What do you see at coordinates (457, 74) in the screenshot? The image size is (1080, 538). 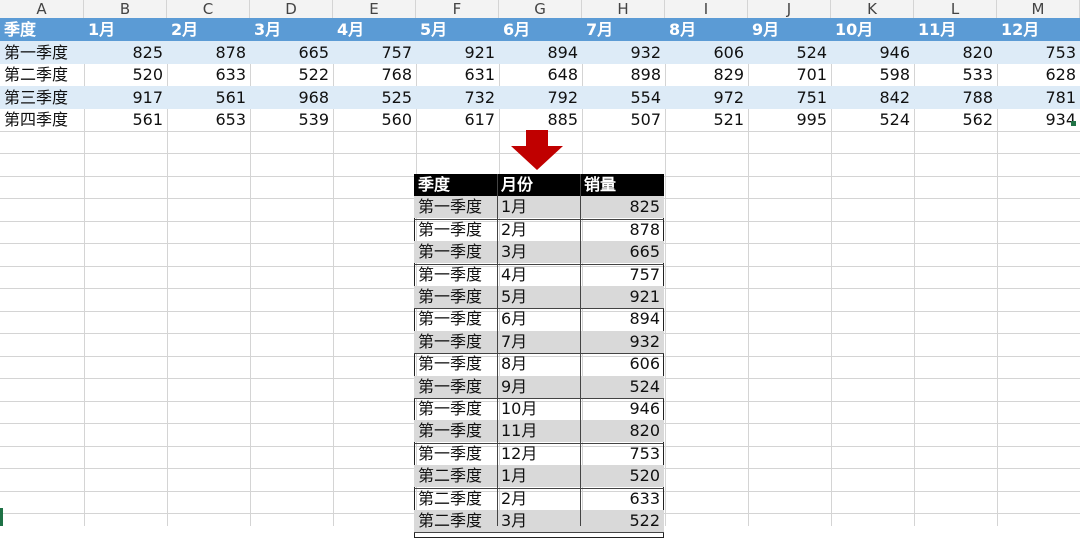 I see `source-value-cell: 631` at bounding box center [457, 74].